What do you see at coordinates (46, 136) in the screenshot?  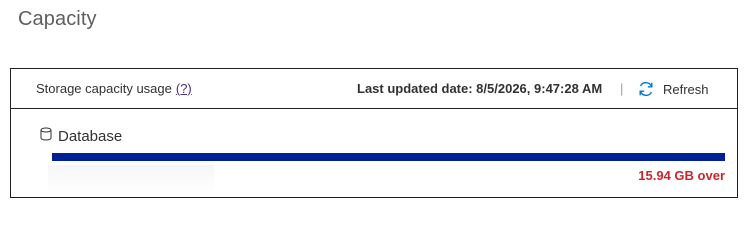 I see `database-icon` at bounding box center [46, 136].